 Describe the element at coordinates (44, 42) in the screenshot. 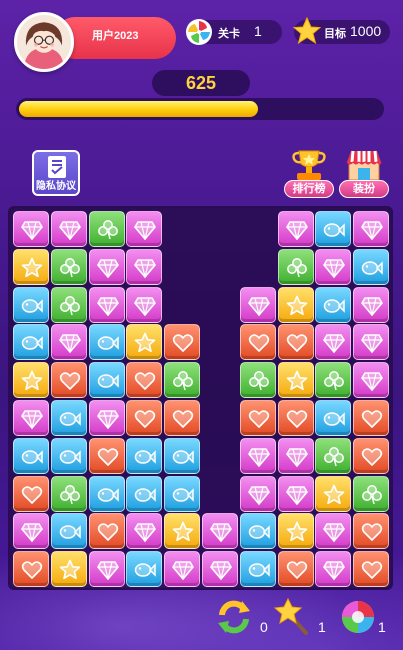

I see `avatar` at that location.